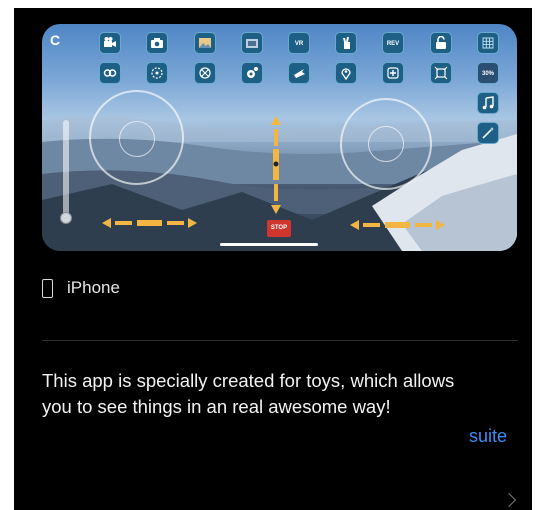 Image resolution: width=542 pixels, height=510 pixels. I want to click on right-joystick-knob, so click(386, 144).